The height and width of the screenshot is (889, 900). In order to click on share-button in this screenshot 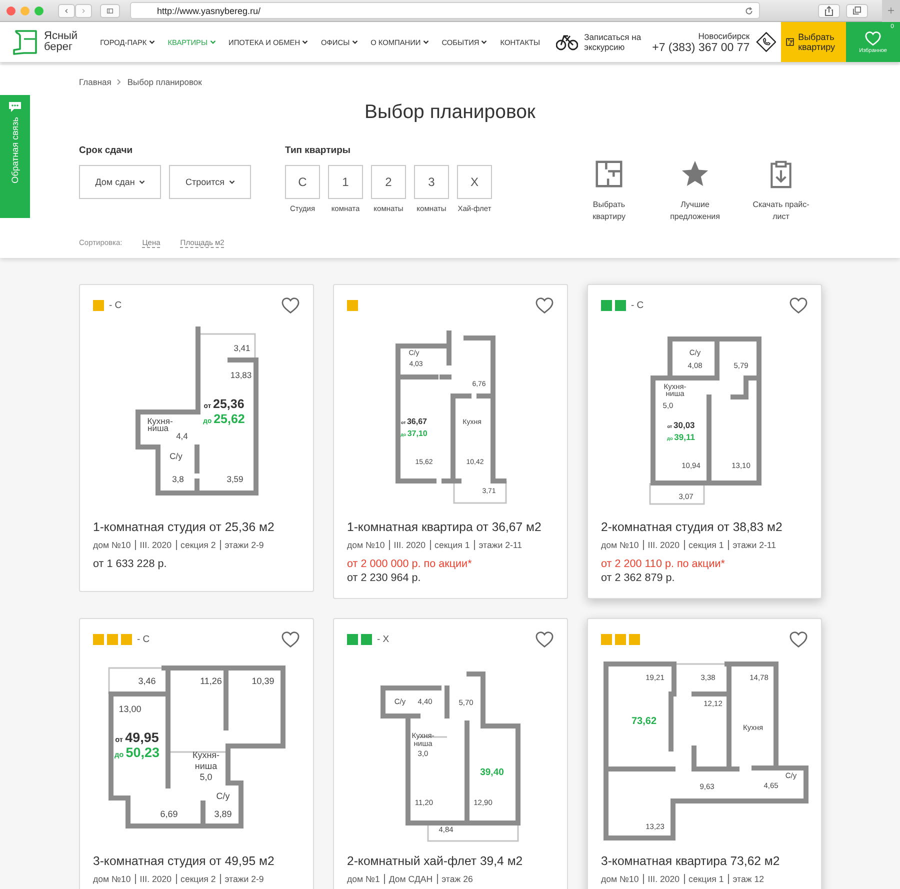, I will do `click(829, 11)`.